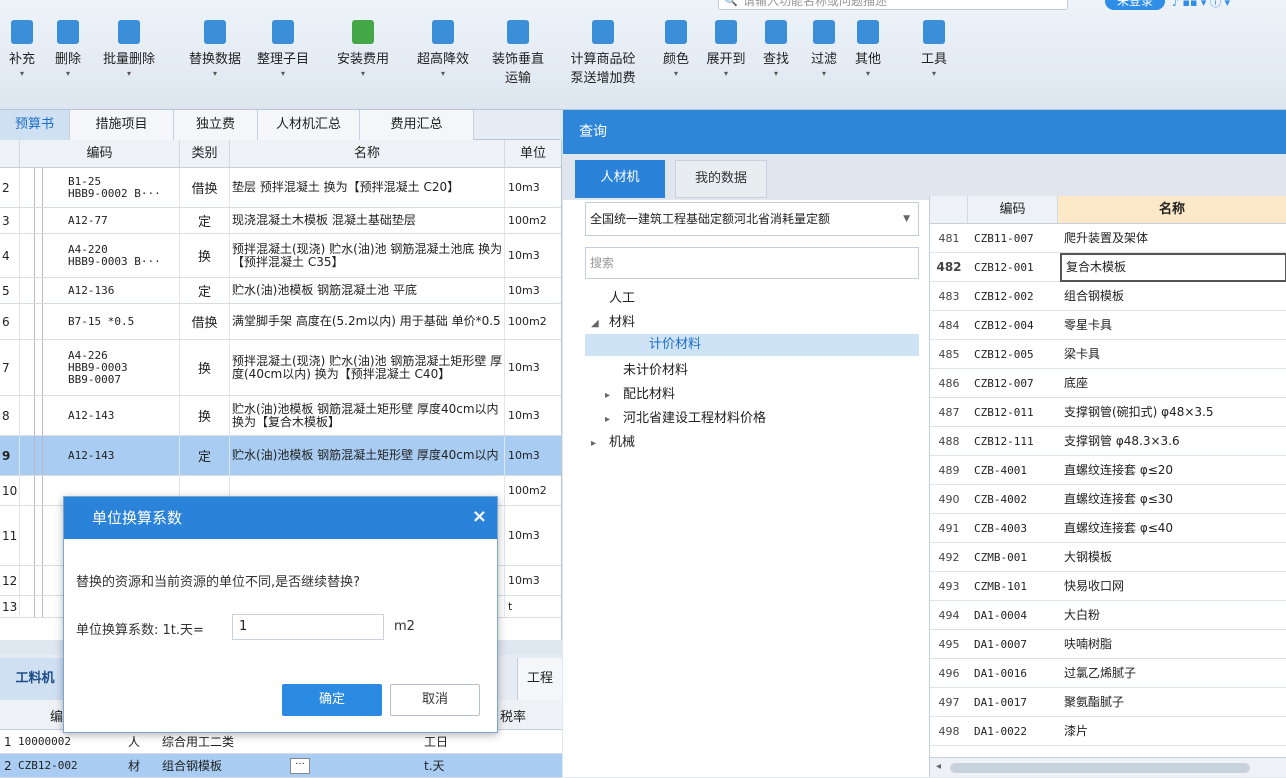  I want to click on tree-node: 人工, so click(613, 299).